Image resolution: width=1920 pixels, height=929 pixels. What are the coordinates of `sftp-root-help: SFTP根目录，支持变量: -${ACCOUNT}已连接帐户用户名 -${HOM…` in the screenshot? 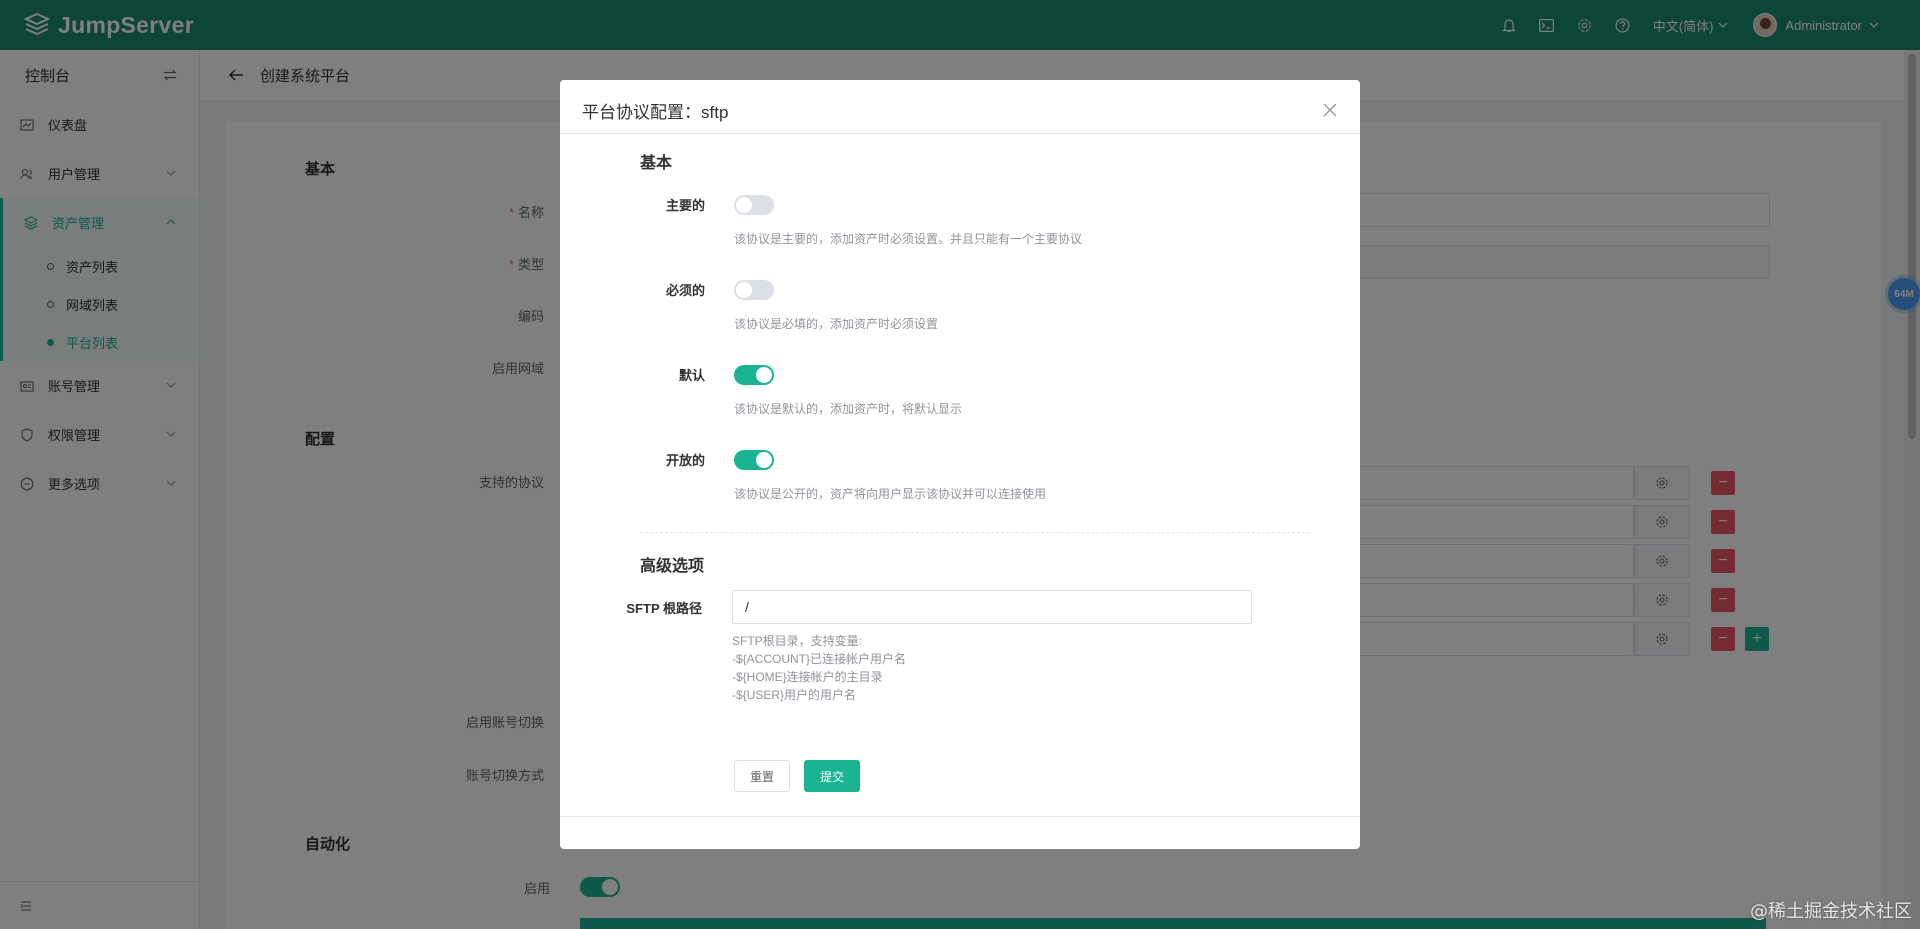 It's located at (819, 668).